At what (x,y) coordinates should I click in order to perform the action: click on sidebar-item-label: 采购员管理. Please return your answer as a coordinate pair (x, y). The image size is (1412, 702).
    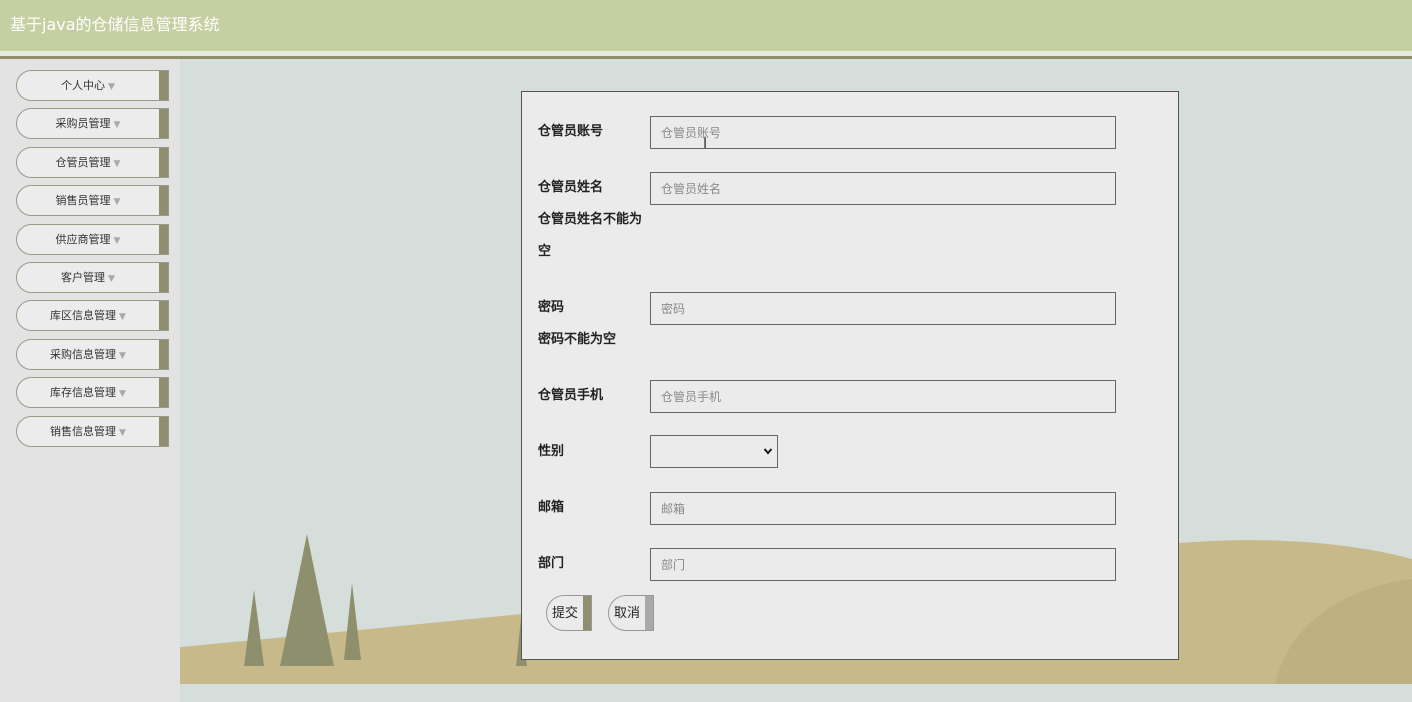
    Looking at the image, I should click on (83, 123).